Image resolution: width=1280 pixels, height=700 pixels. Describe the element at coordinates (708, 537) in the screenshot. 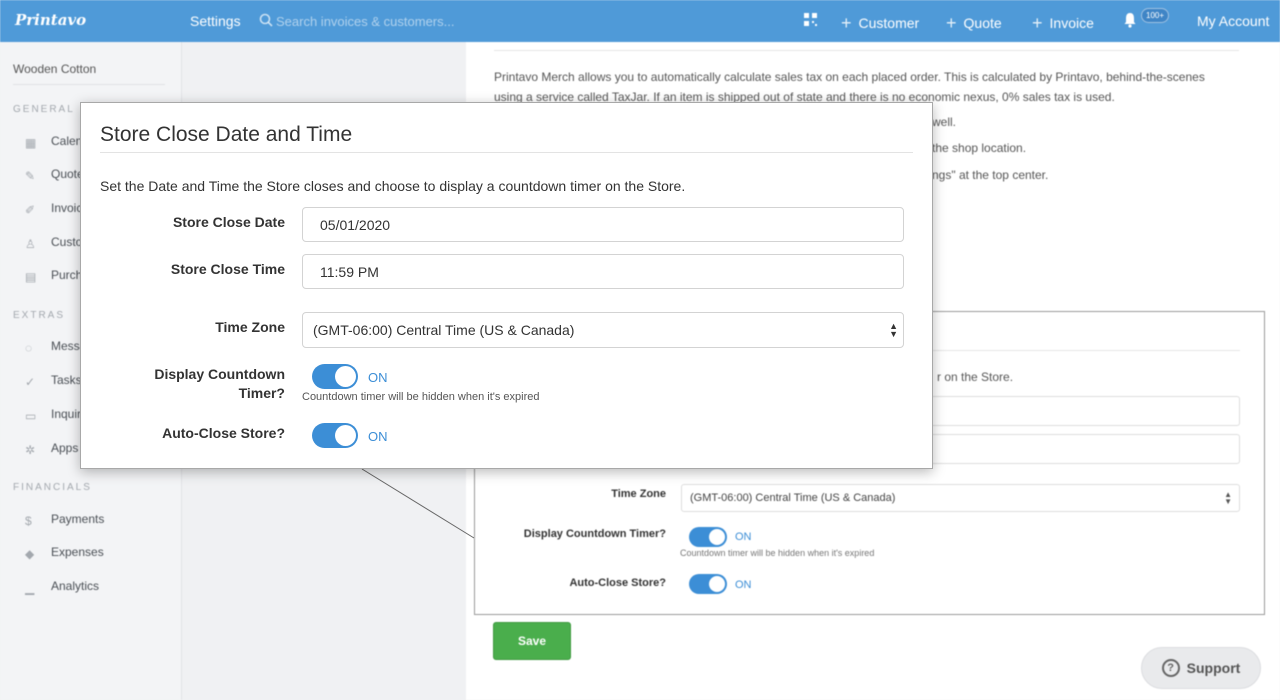

I see `countdown-toggle-bg` at that location.